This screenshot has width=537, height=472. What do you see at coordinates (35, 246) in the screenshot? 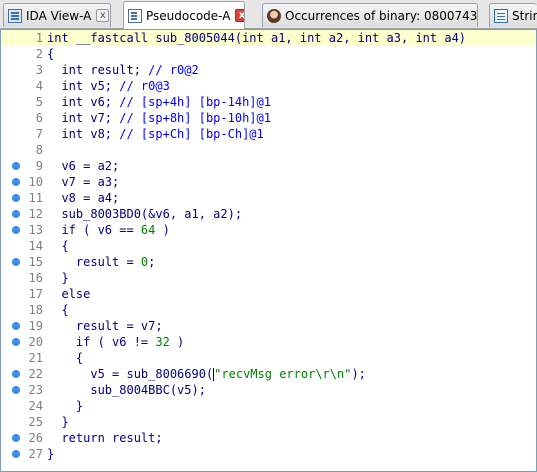
I see `line-number: 14` at bounding box center [35, 246].